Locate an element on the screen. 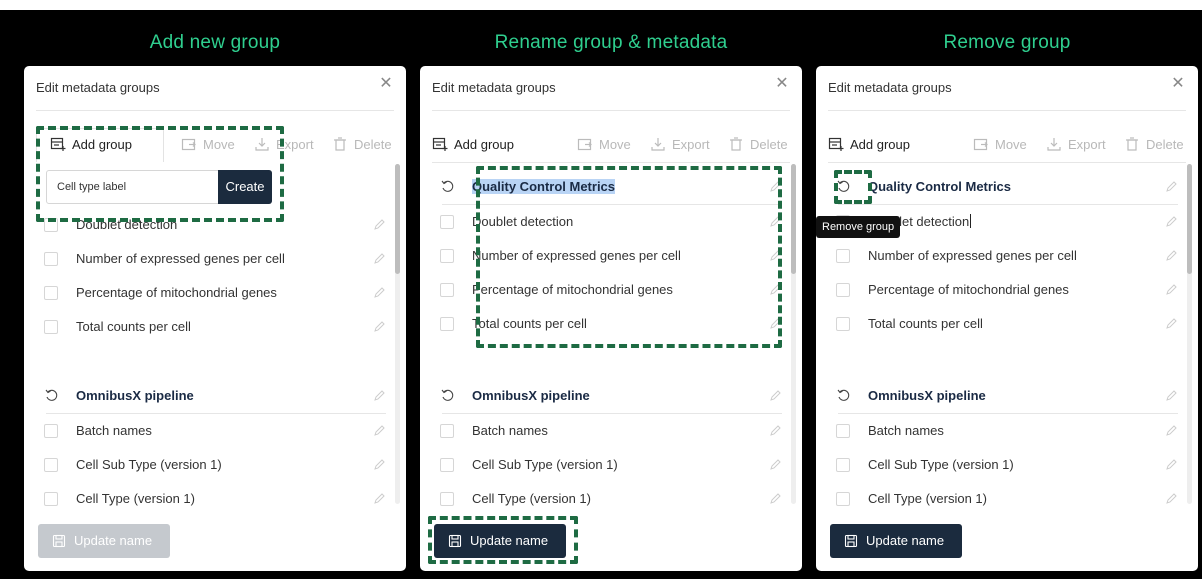 The image size is (1202, 579). create-button: Create is located at coordinates (245, 187).